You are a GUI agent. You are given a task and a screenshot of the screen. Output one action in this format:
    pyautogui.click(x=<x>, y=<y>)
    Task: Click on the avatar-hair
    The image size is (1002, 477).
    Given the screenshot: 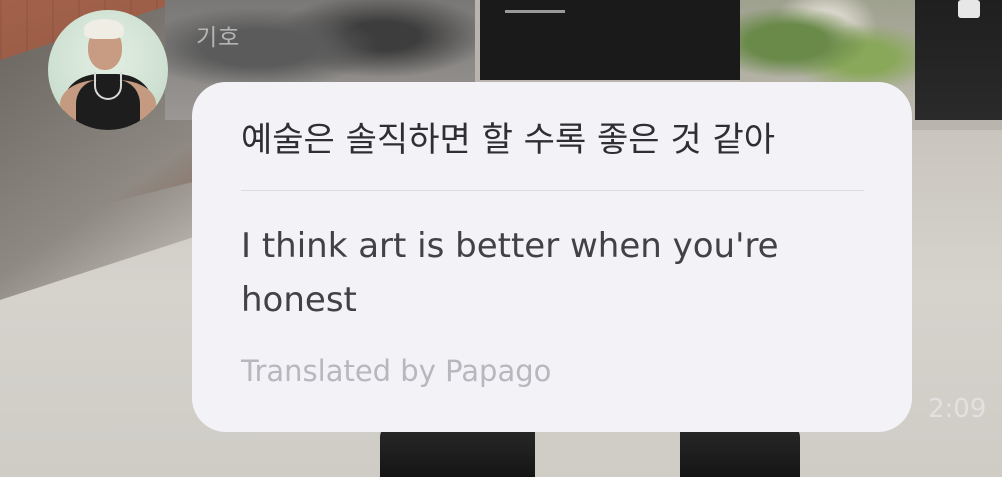 What is the action you would take?
    pyautogui.click(x=104, y=29)
    